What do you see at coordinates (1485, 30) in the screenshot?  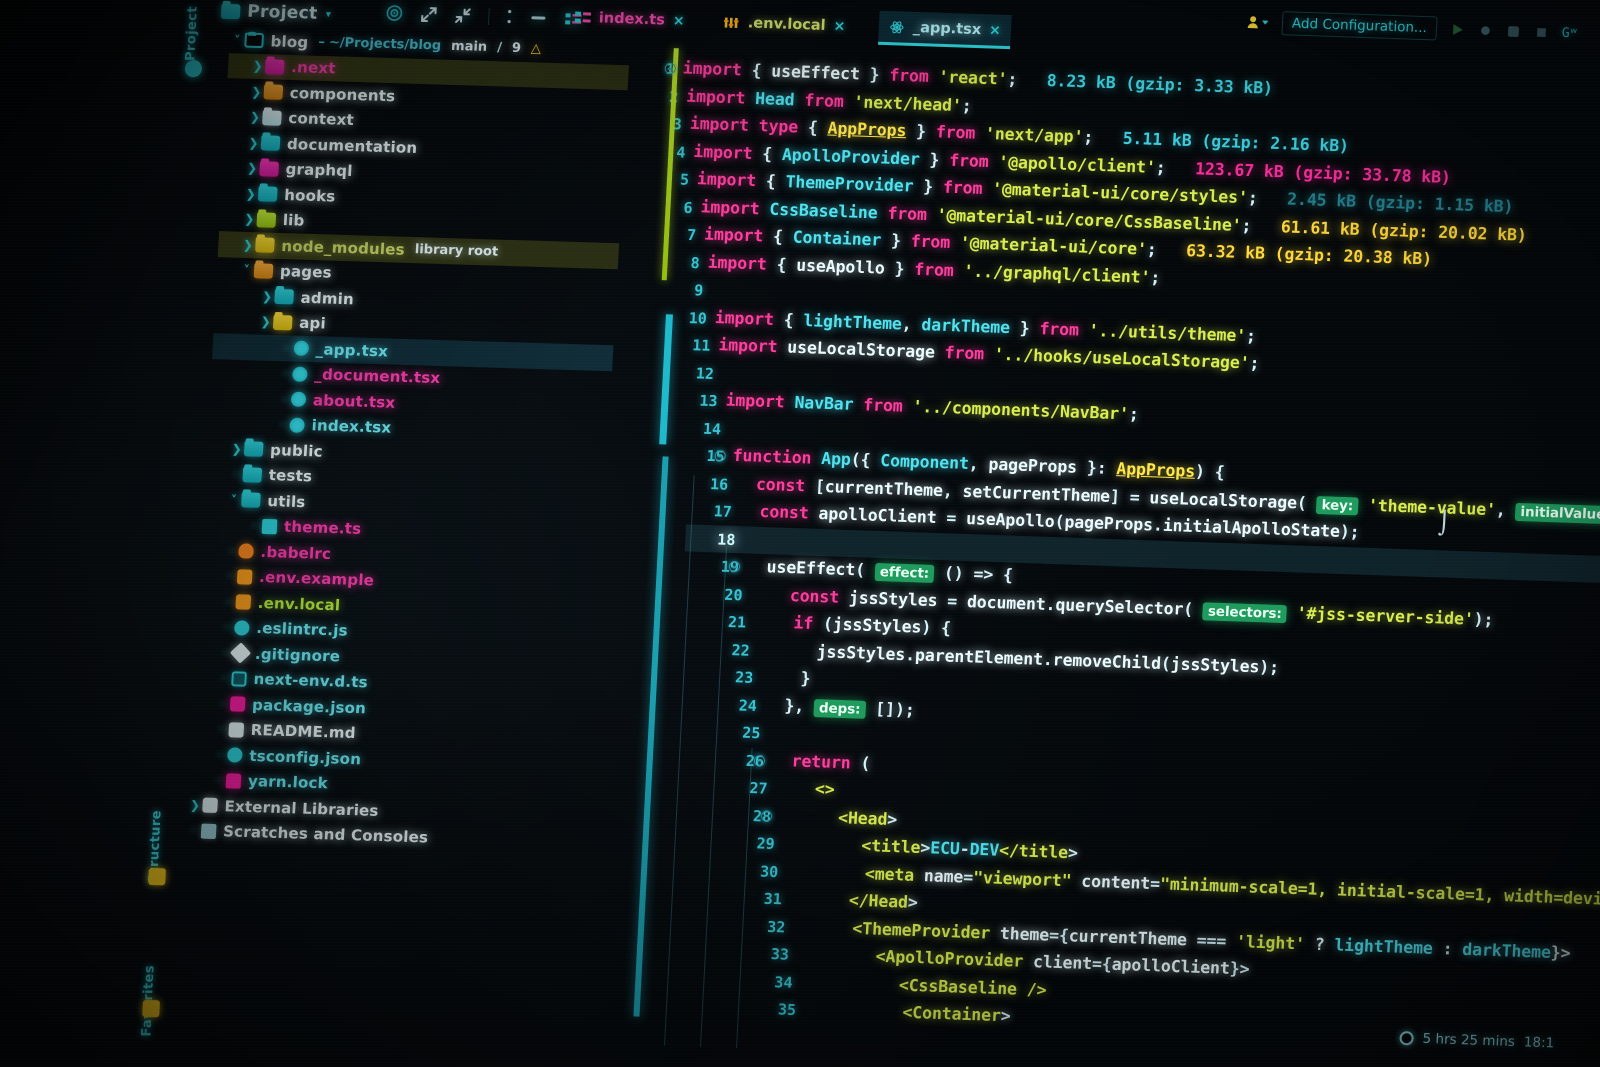 I see `debug-icon` at bounding box center [1485, 30].